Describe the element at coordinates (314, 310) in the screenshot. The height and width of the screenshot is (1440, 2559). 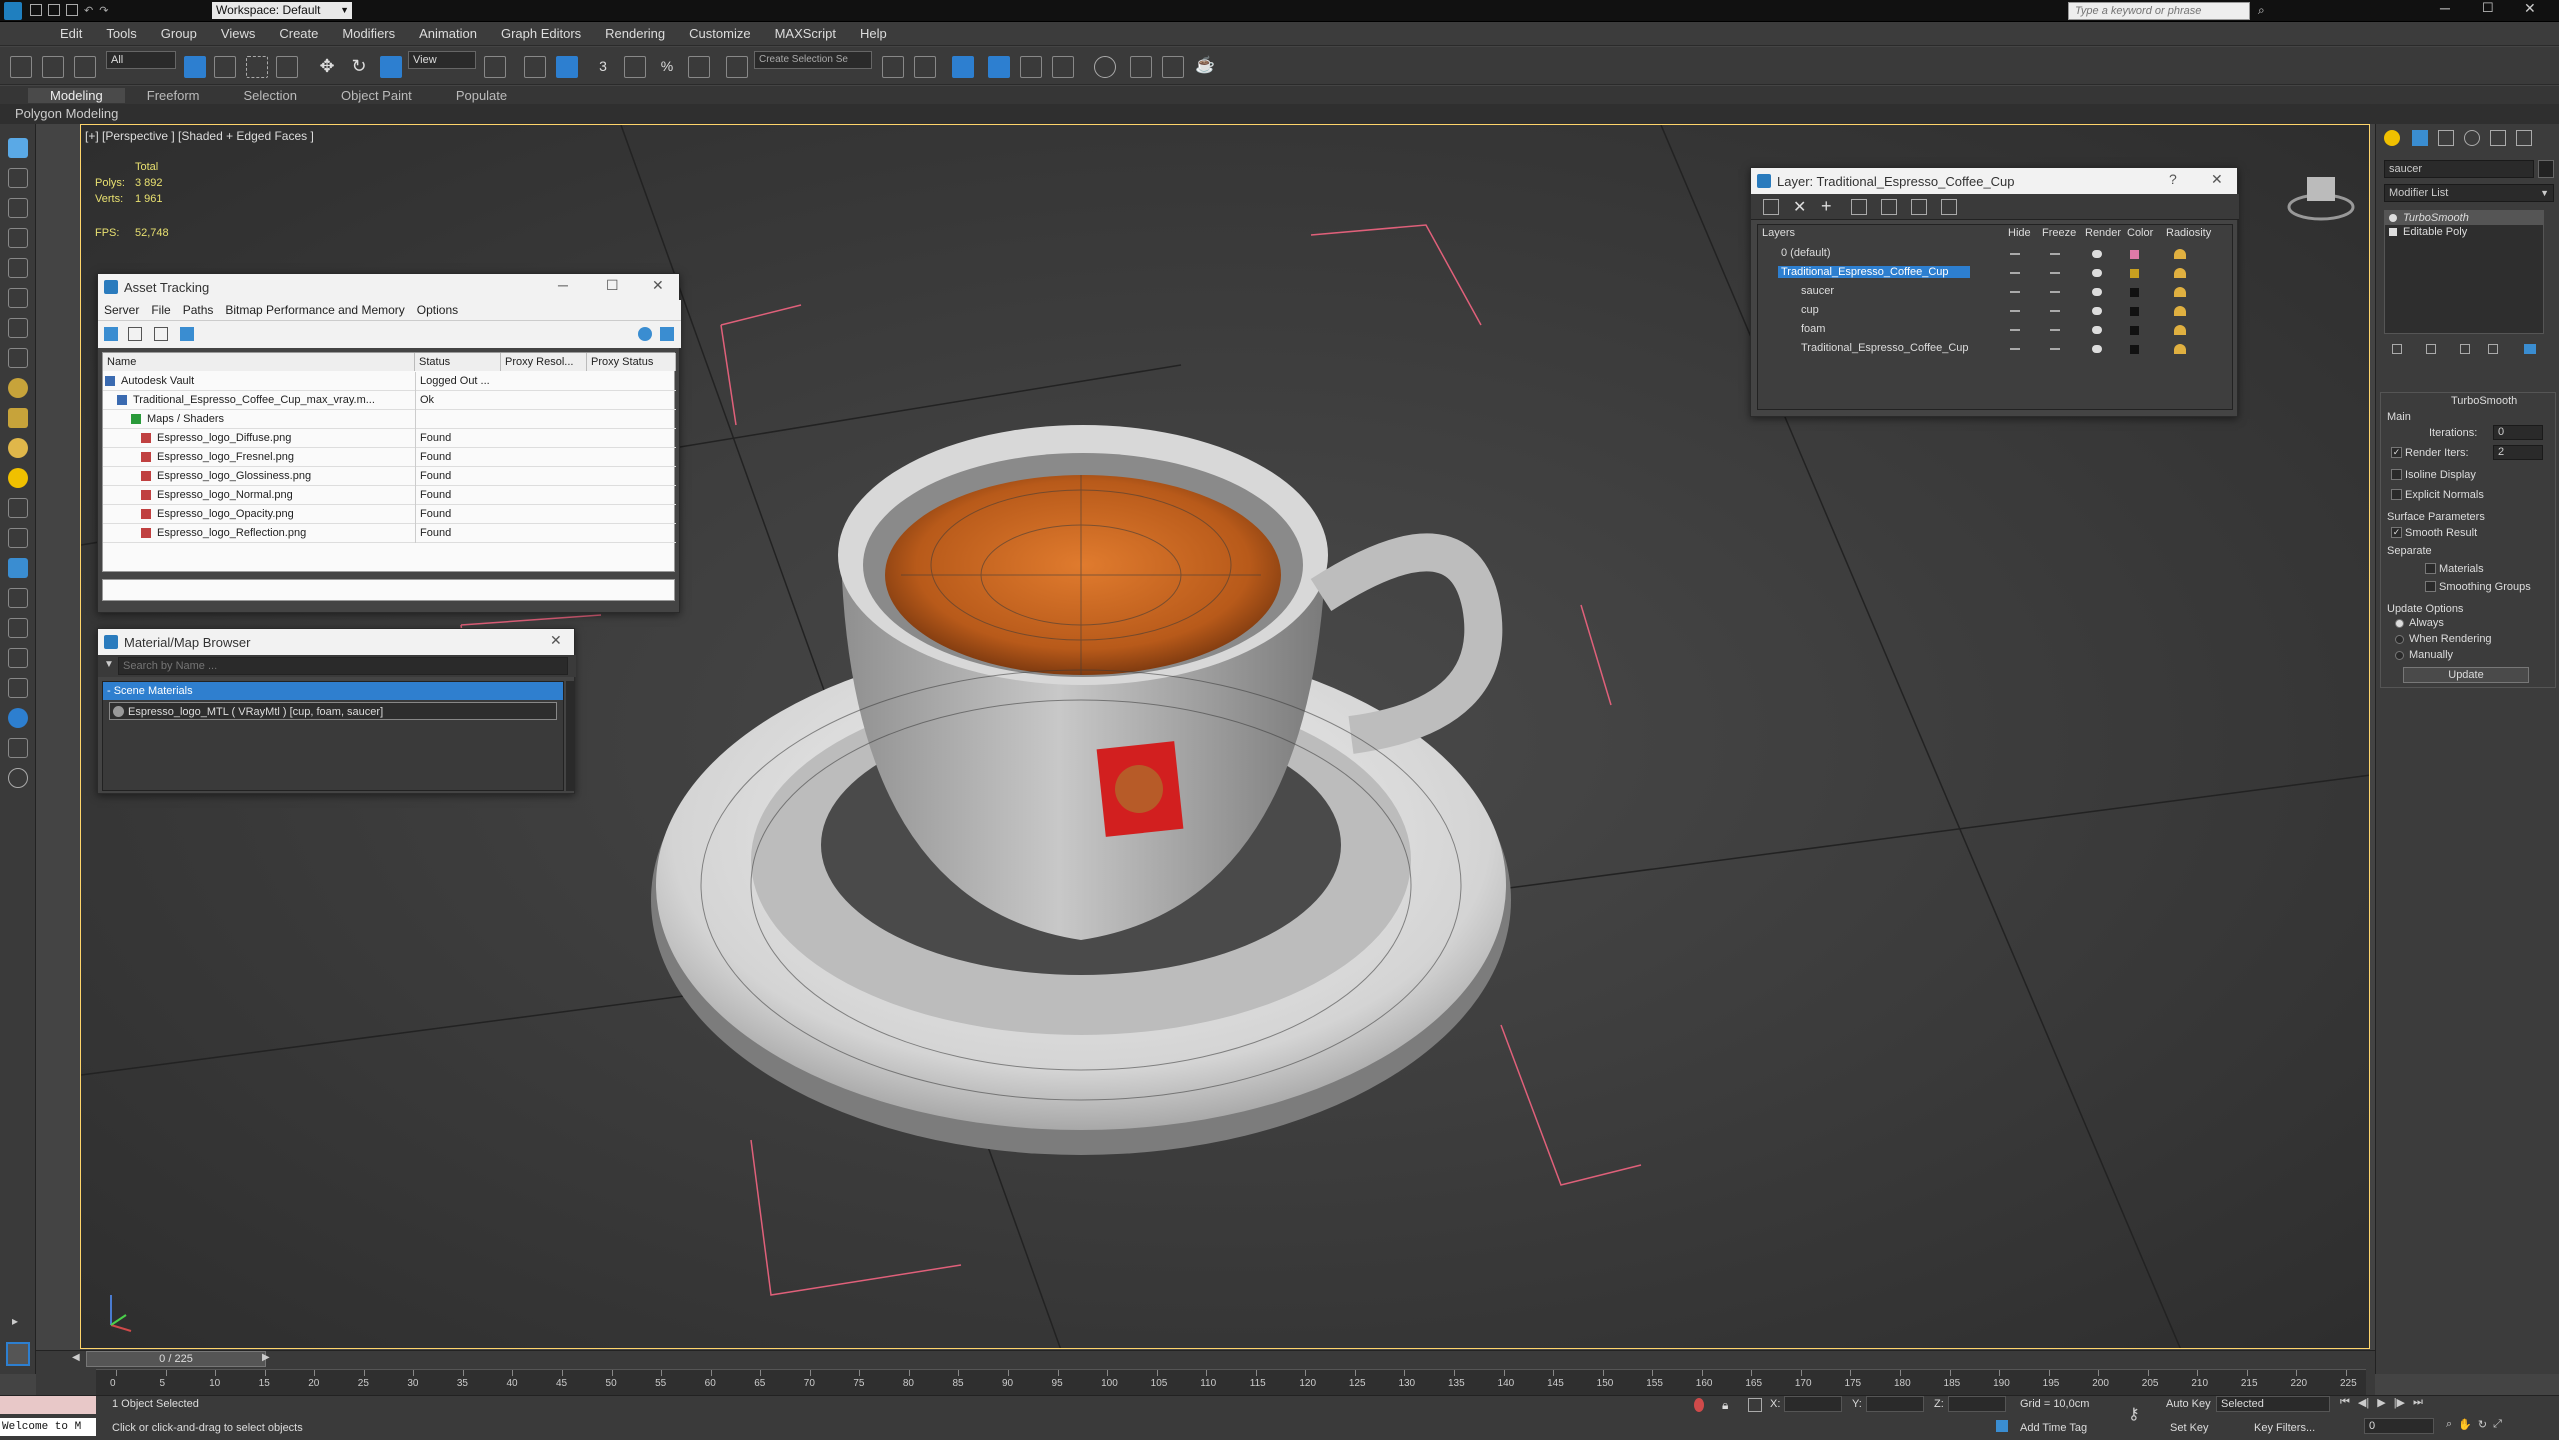
I see `menu-bitmap-performance: Bitmap Performance and Memory` at that location.